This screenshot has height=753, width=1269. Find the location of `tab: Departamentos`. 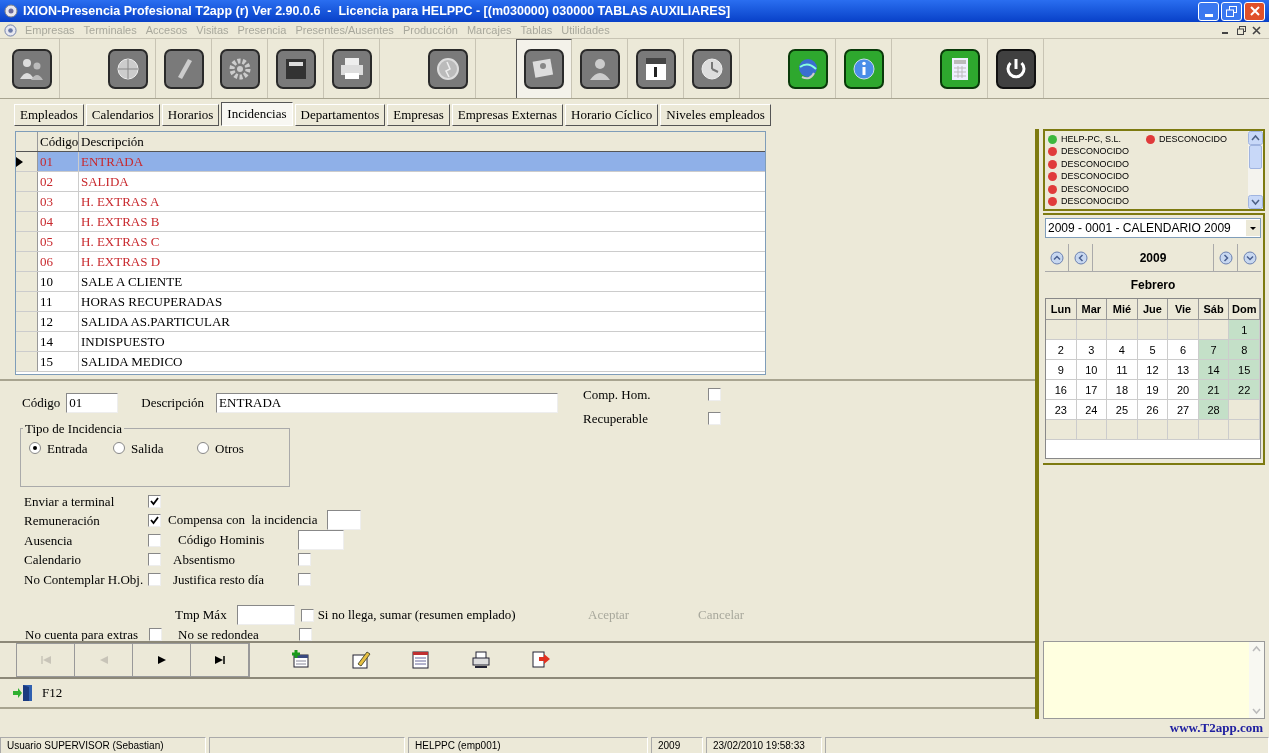

tab: Departamentos is located at coordinates (340, 115).